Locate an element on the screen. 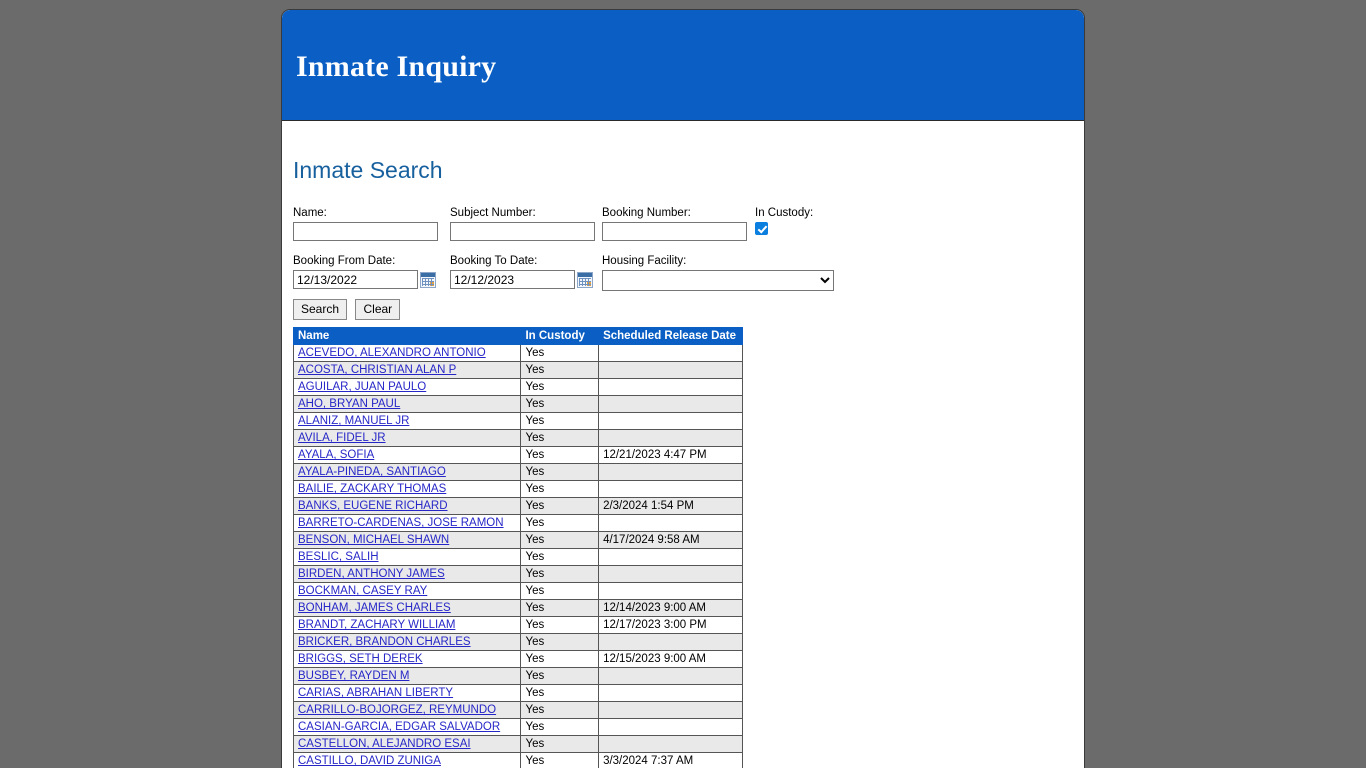 The image size is (1366, 768). inmate-detail-link: AYALA-PINEDA, SANTIAGO is located at coordinates (372, 472).